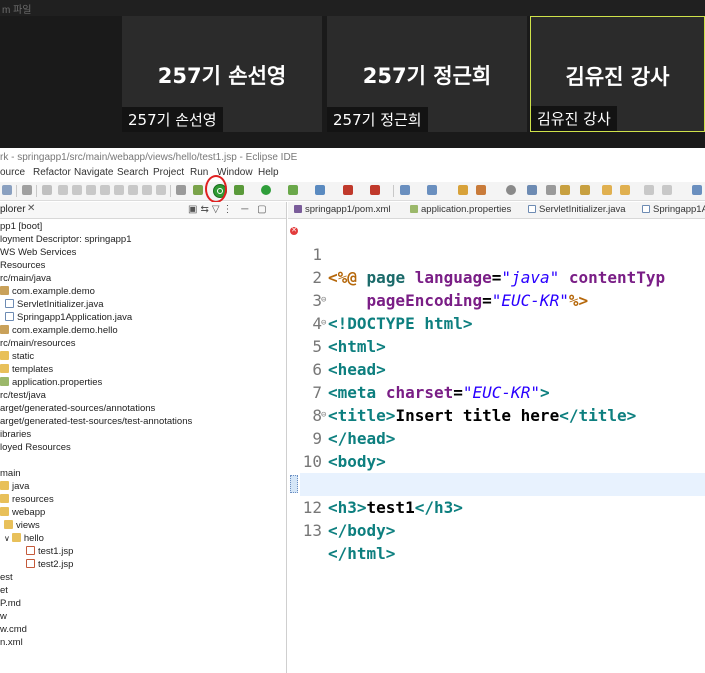 Image resolution: width=705 pixels, height=673 pixels. What do you see at coordinates (460, 209) in the screenshot?
I see `editor-tab: application.properties` at bounding box center [460, 209].